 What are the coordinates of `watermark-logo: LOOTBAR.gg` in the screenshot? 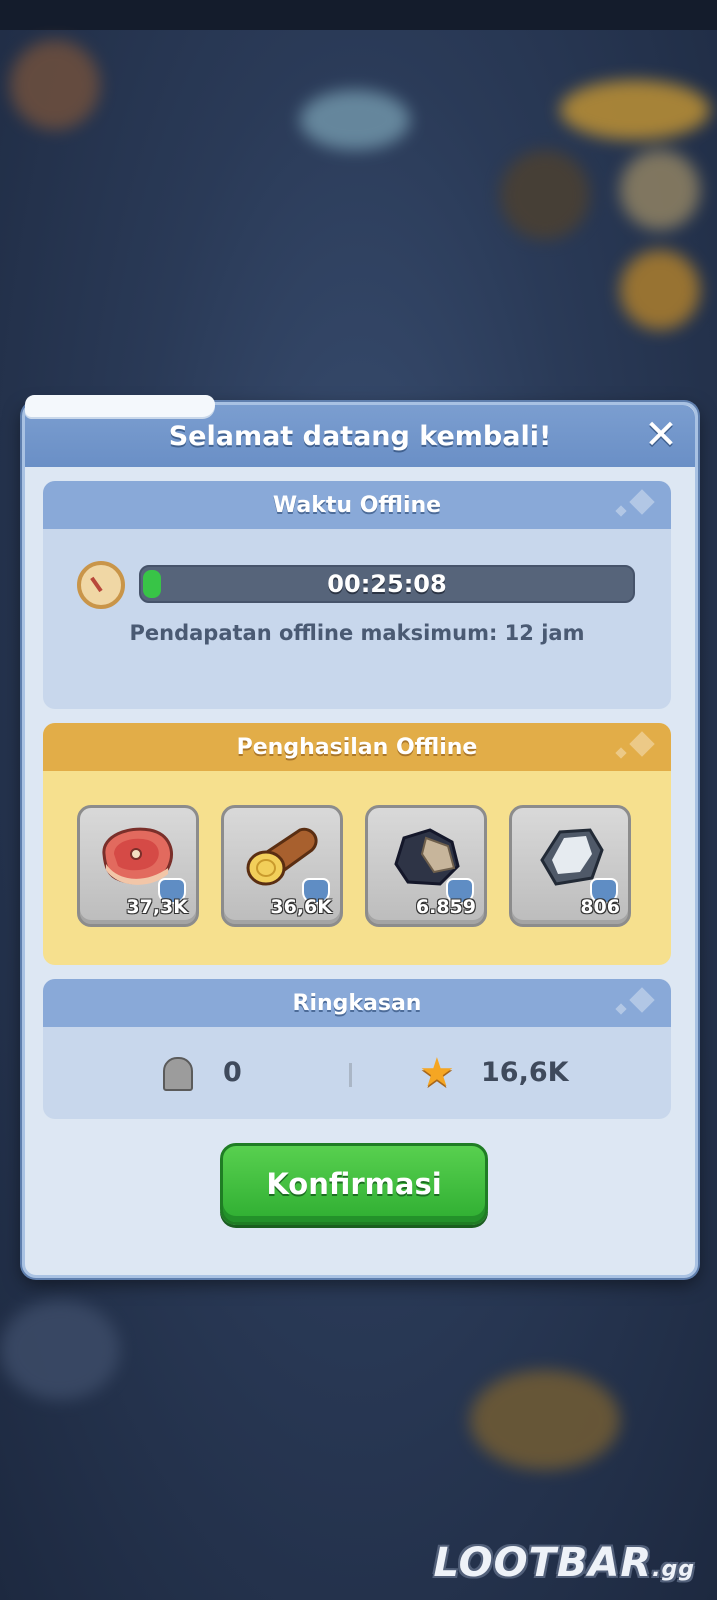 It's located at (564, 1563).